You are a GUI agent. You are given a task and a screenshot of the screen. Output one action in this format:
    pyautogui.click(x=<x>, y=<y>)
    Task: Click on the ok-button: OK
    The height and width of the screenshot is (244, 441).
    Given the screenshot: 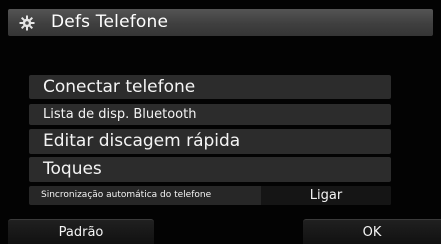 What is the action you would take?
    pyautogui.click(x=372, y=231)
    